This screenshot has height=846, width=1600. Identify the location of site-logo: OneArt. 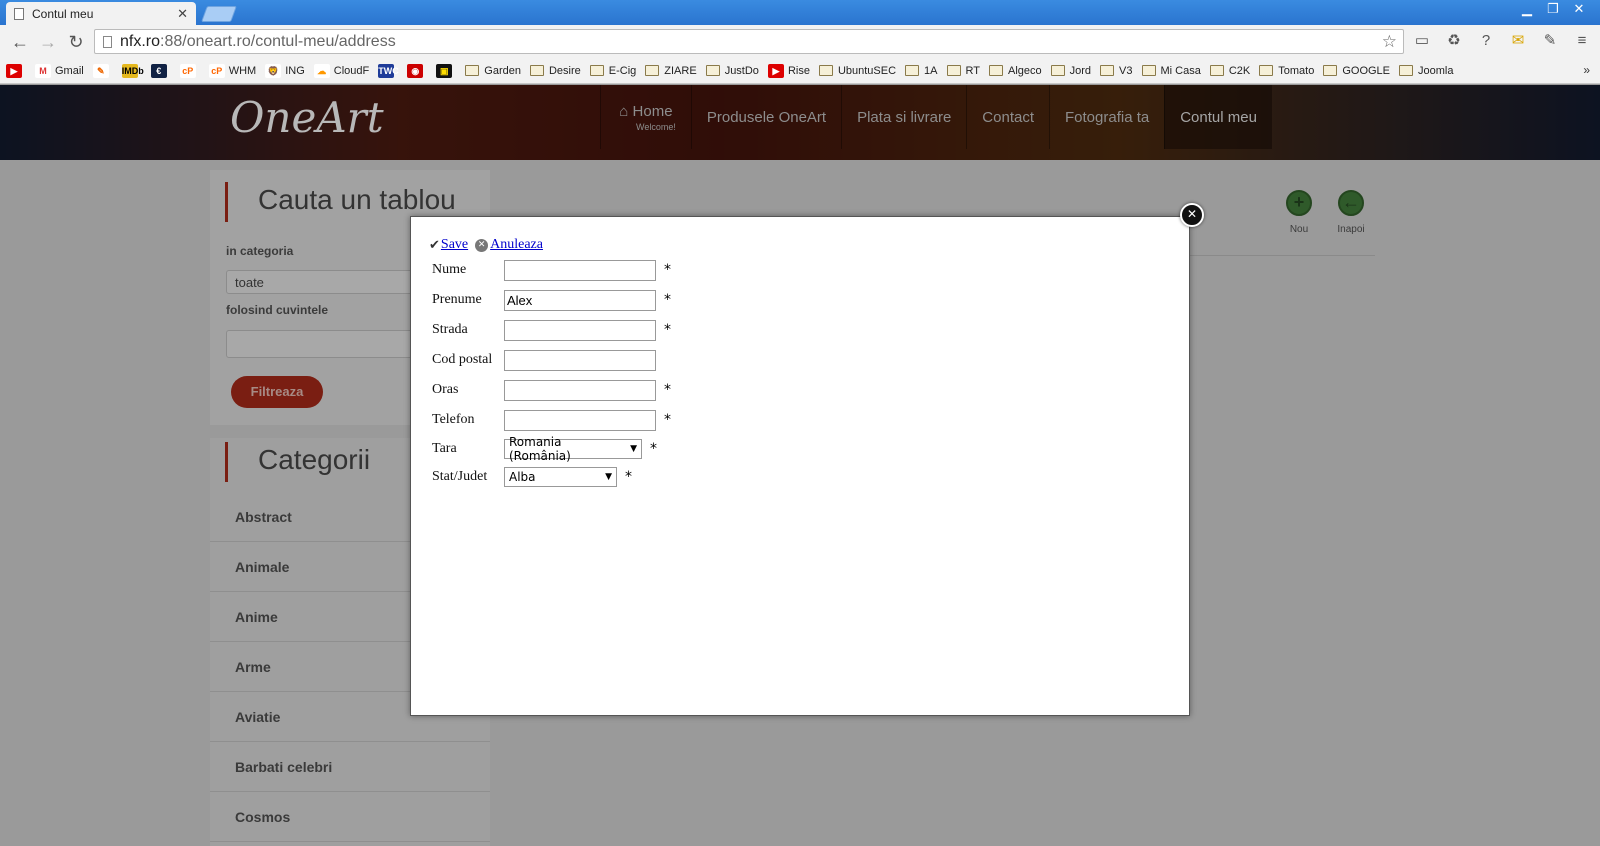
(307, 117).